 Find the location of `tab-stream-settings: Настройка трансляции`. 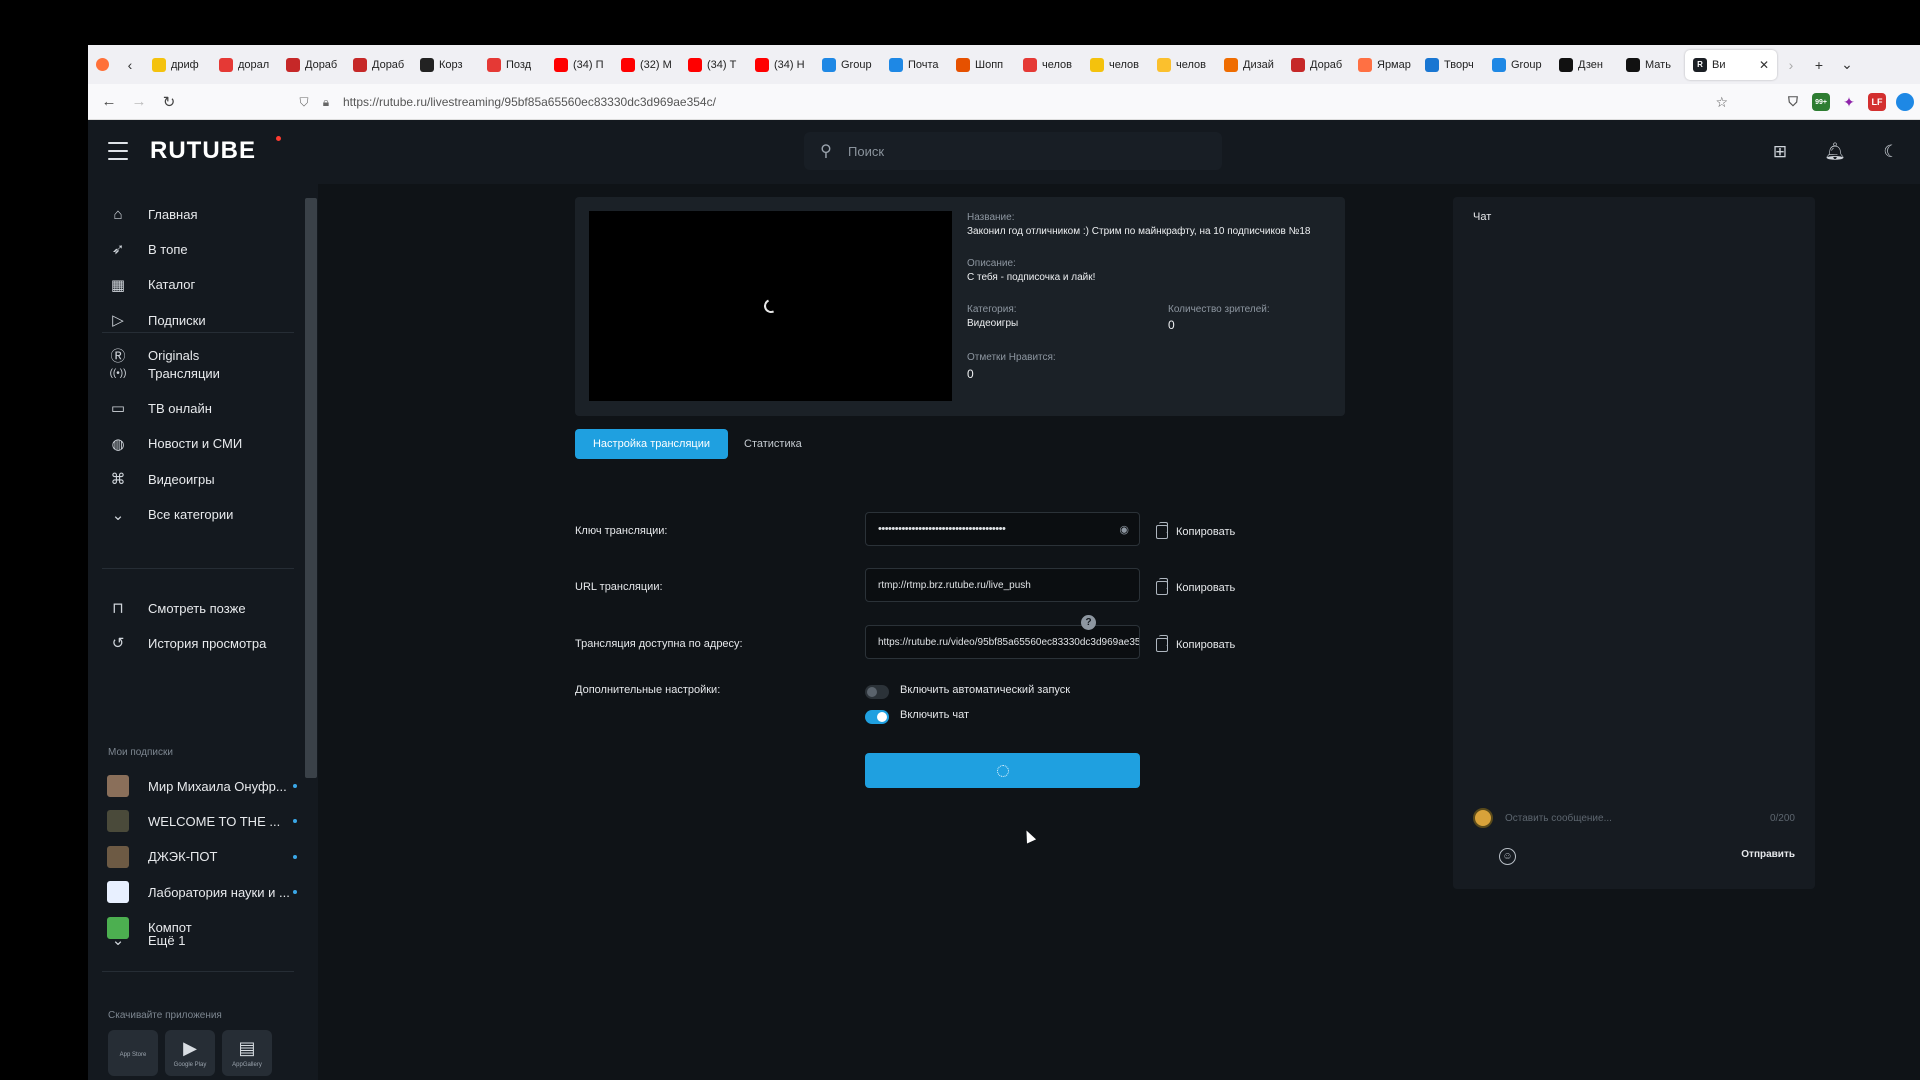

tab-stream-settings: Настройка трансляции is located at coordinates (651, 444).